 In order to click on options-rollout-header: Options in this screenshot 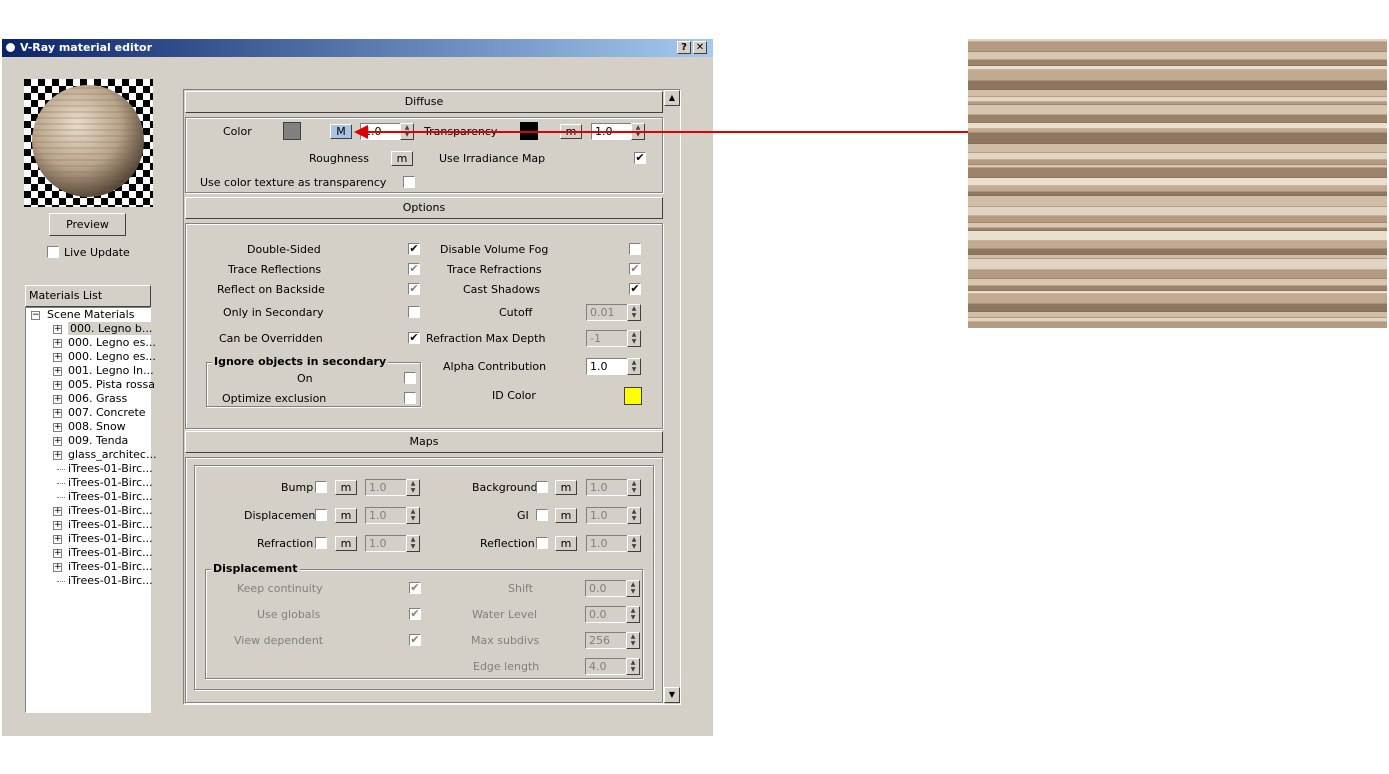, I will do `click(424, 208)`.